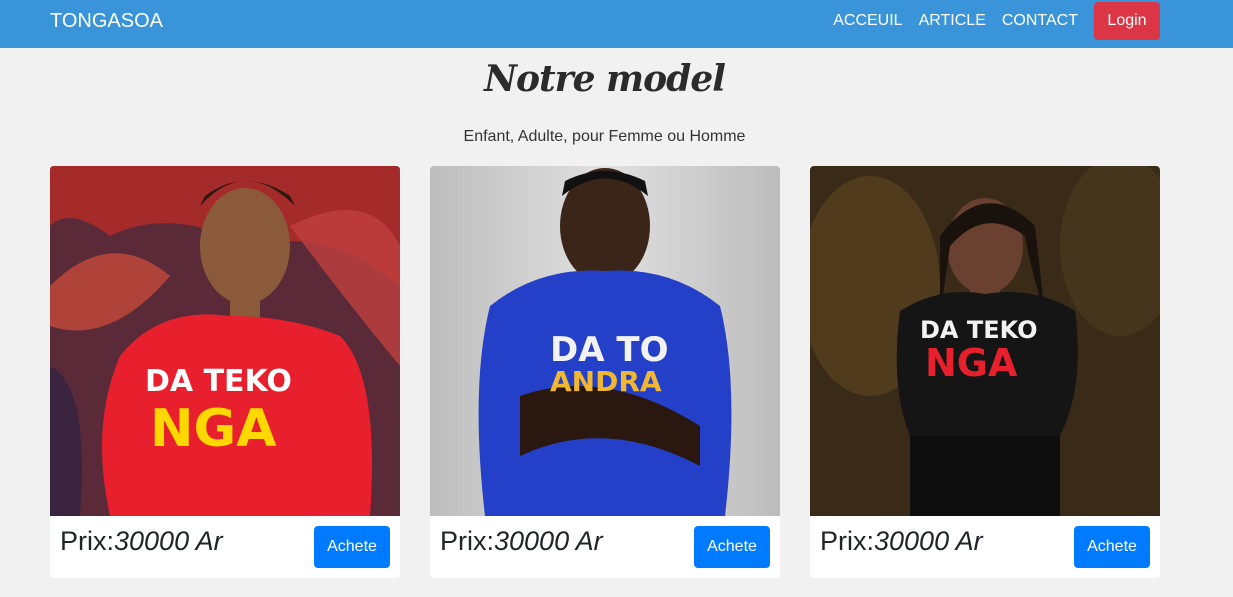 This screenshot has height=597, width=1233. I want to click on nav-links: ACCEUIL ARTICLE CONTACT Login, so click(996, 21).